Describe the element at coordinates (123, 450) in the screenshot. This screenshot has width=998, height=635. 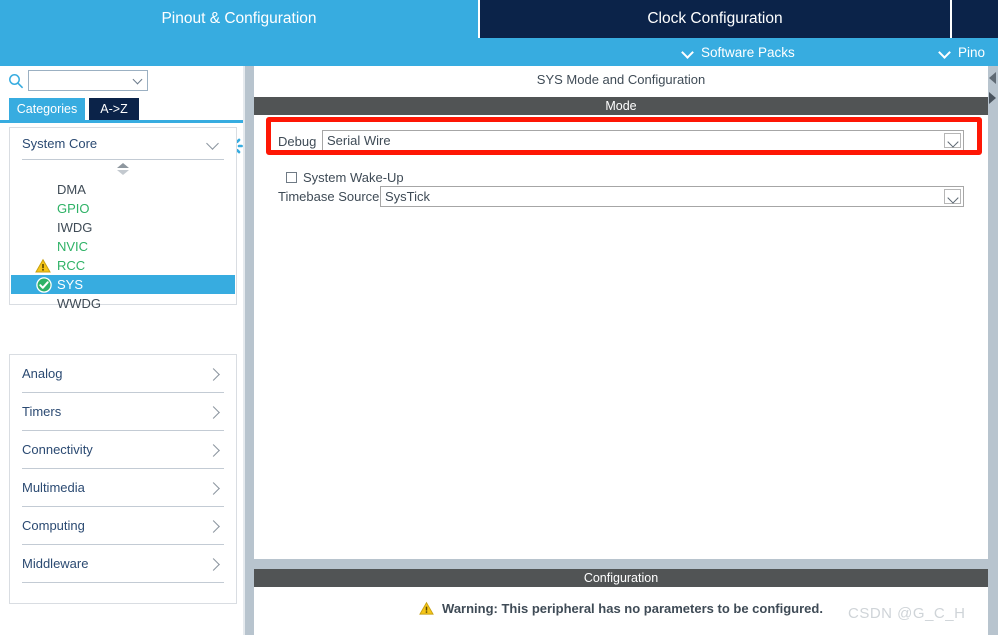
I see `sidebar-group-connectivity: Connectivity` at that location.